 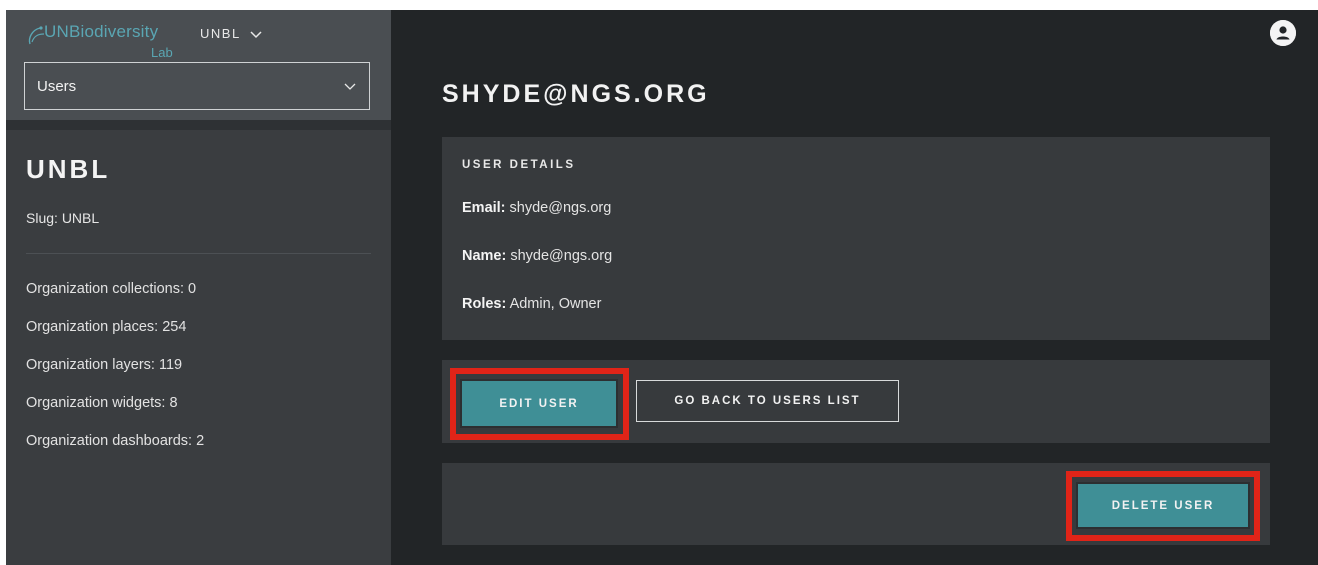 I want to click on org-name: UNBL, so click(x=68, y=169).